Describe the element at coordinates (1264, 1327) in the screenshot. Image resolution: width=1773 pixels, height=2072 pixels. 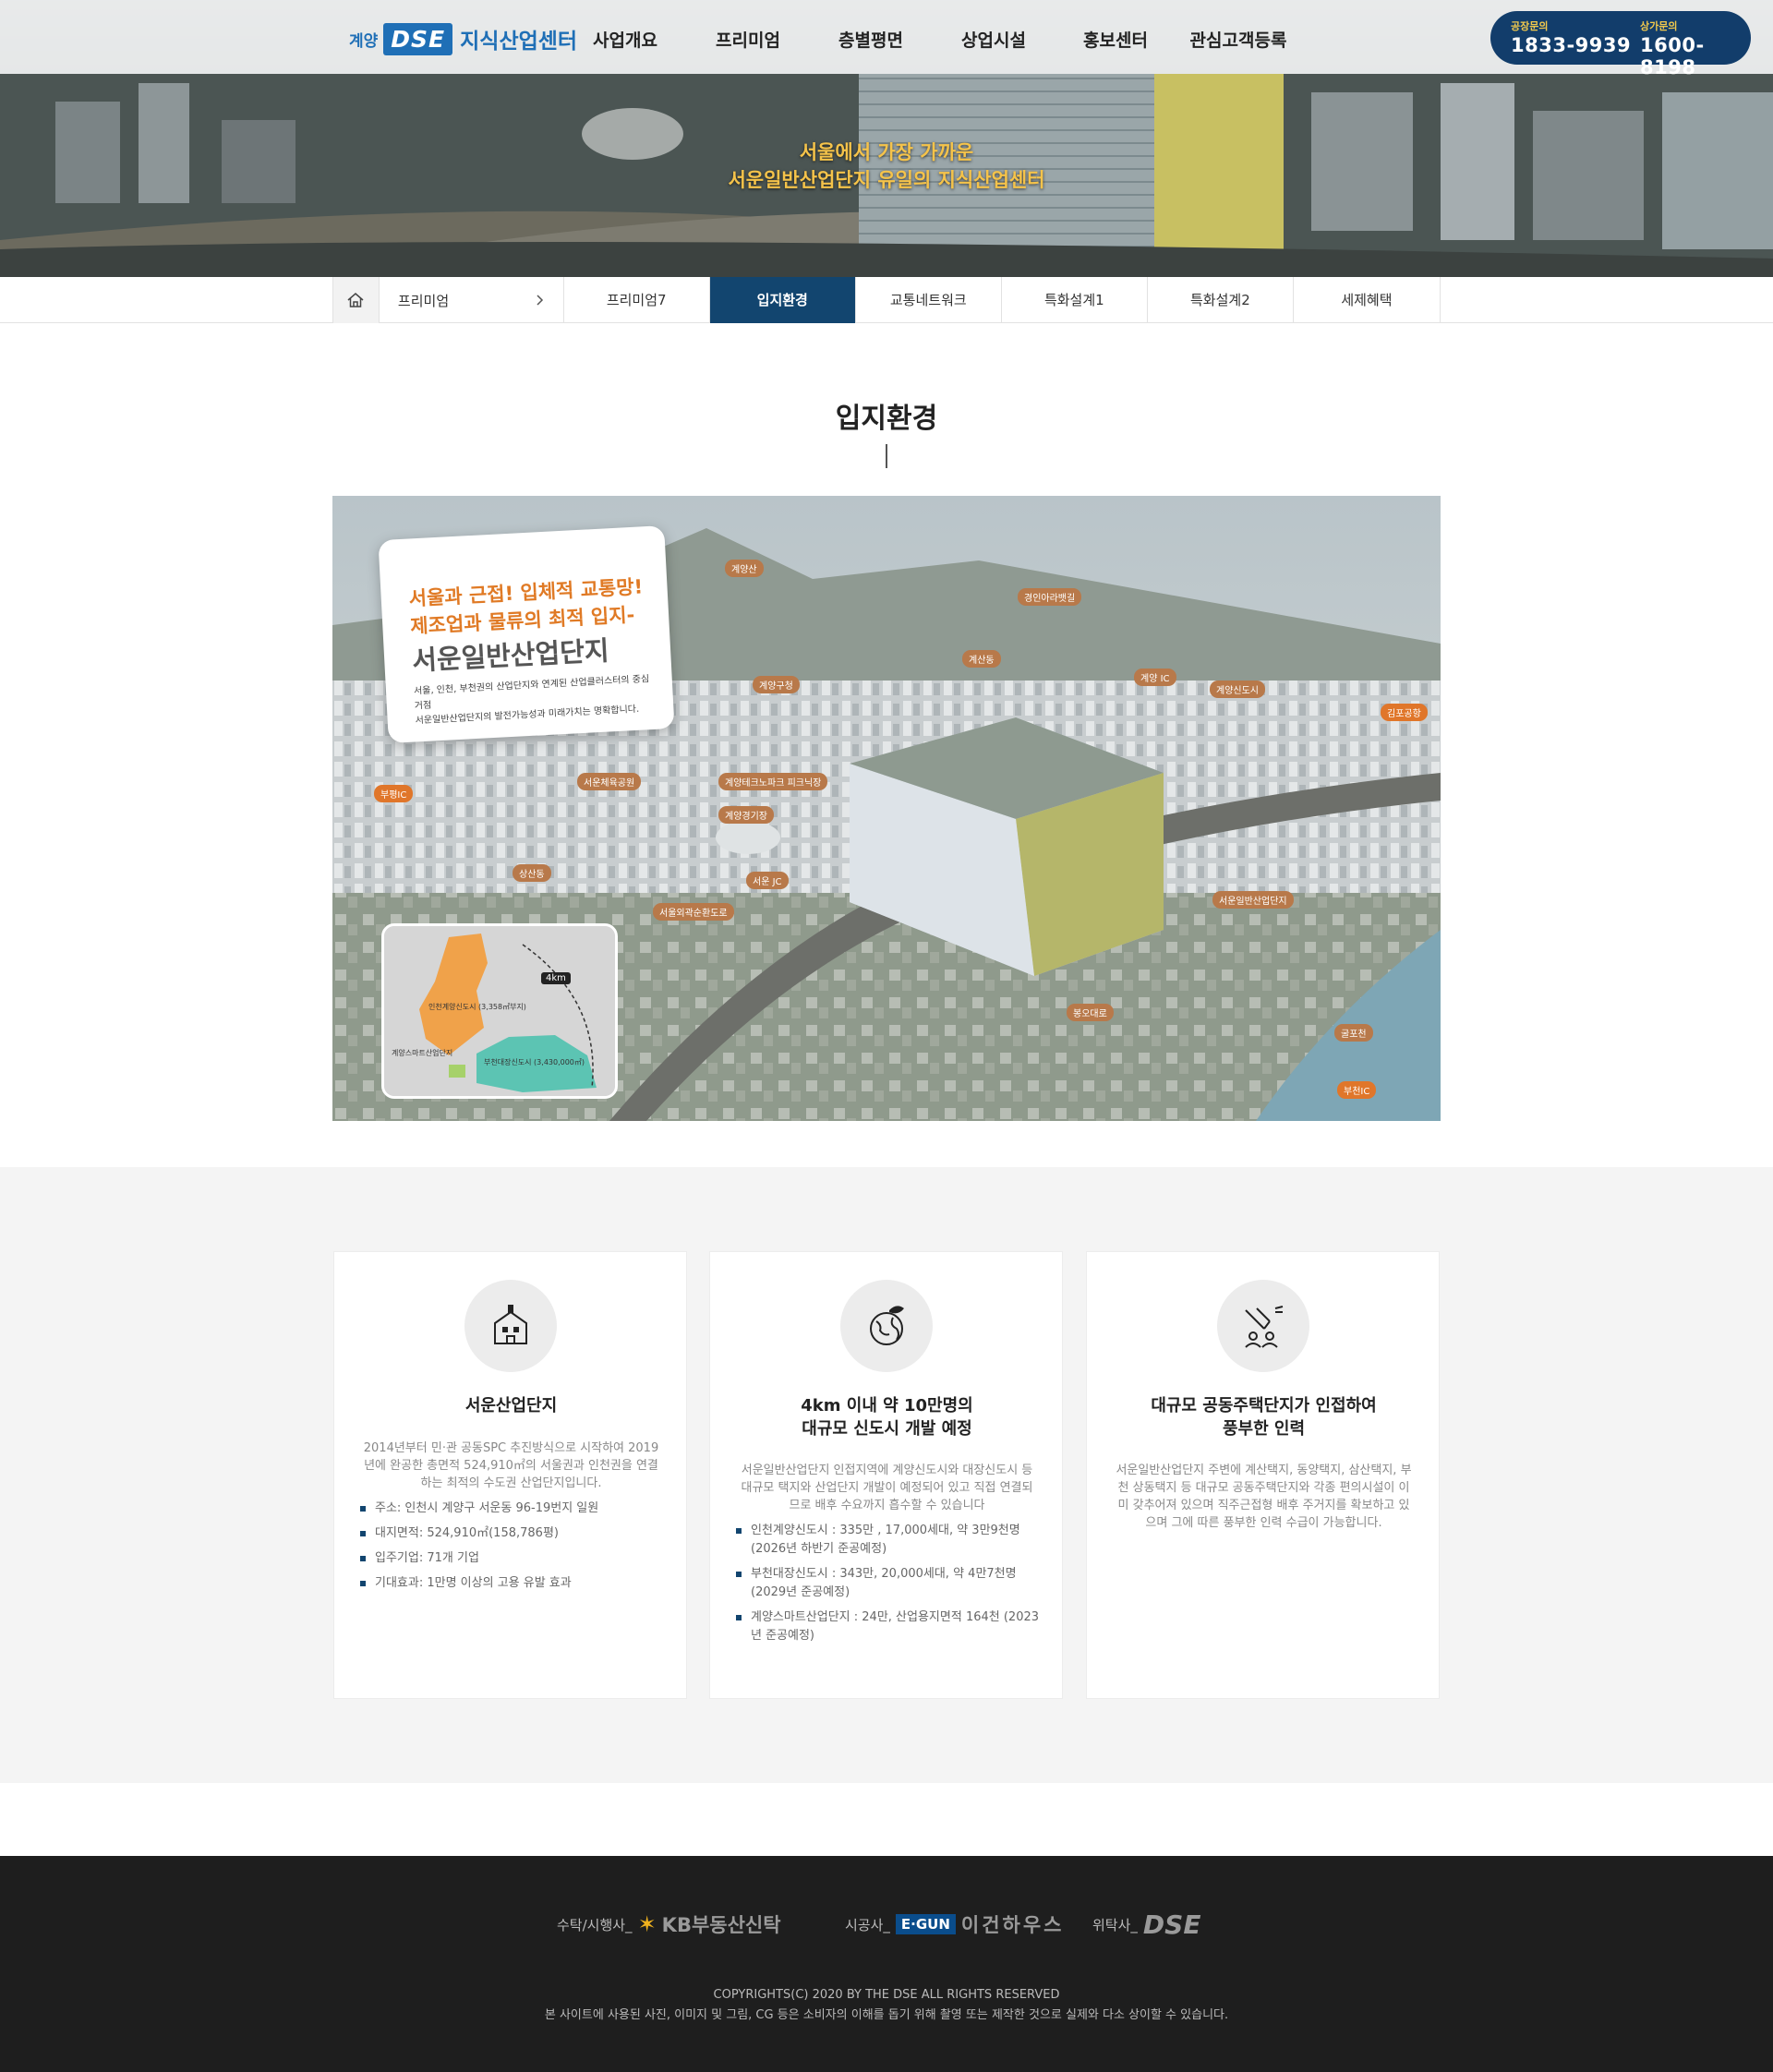
I see `workforce-icon` at that location.